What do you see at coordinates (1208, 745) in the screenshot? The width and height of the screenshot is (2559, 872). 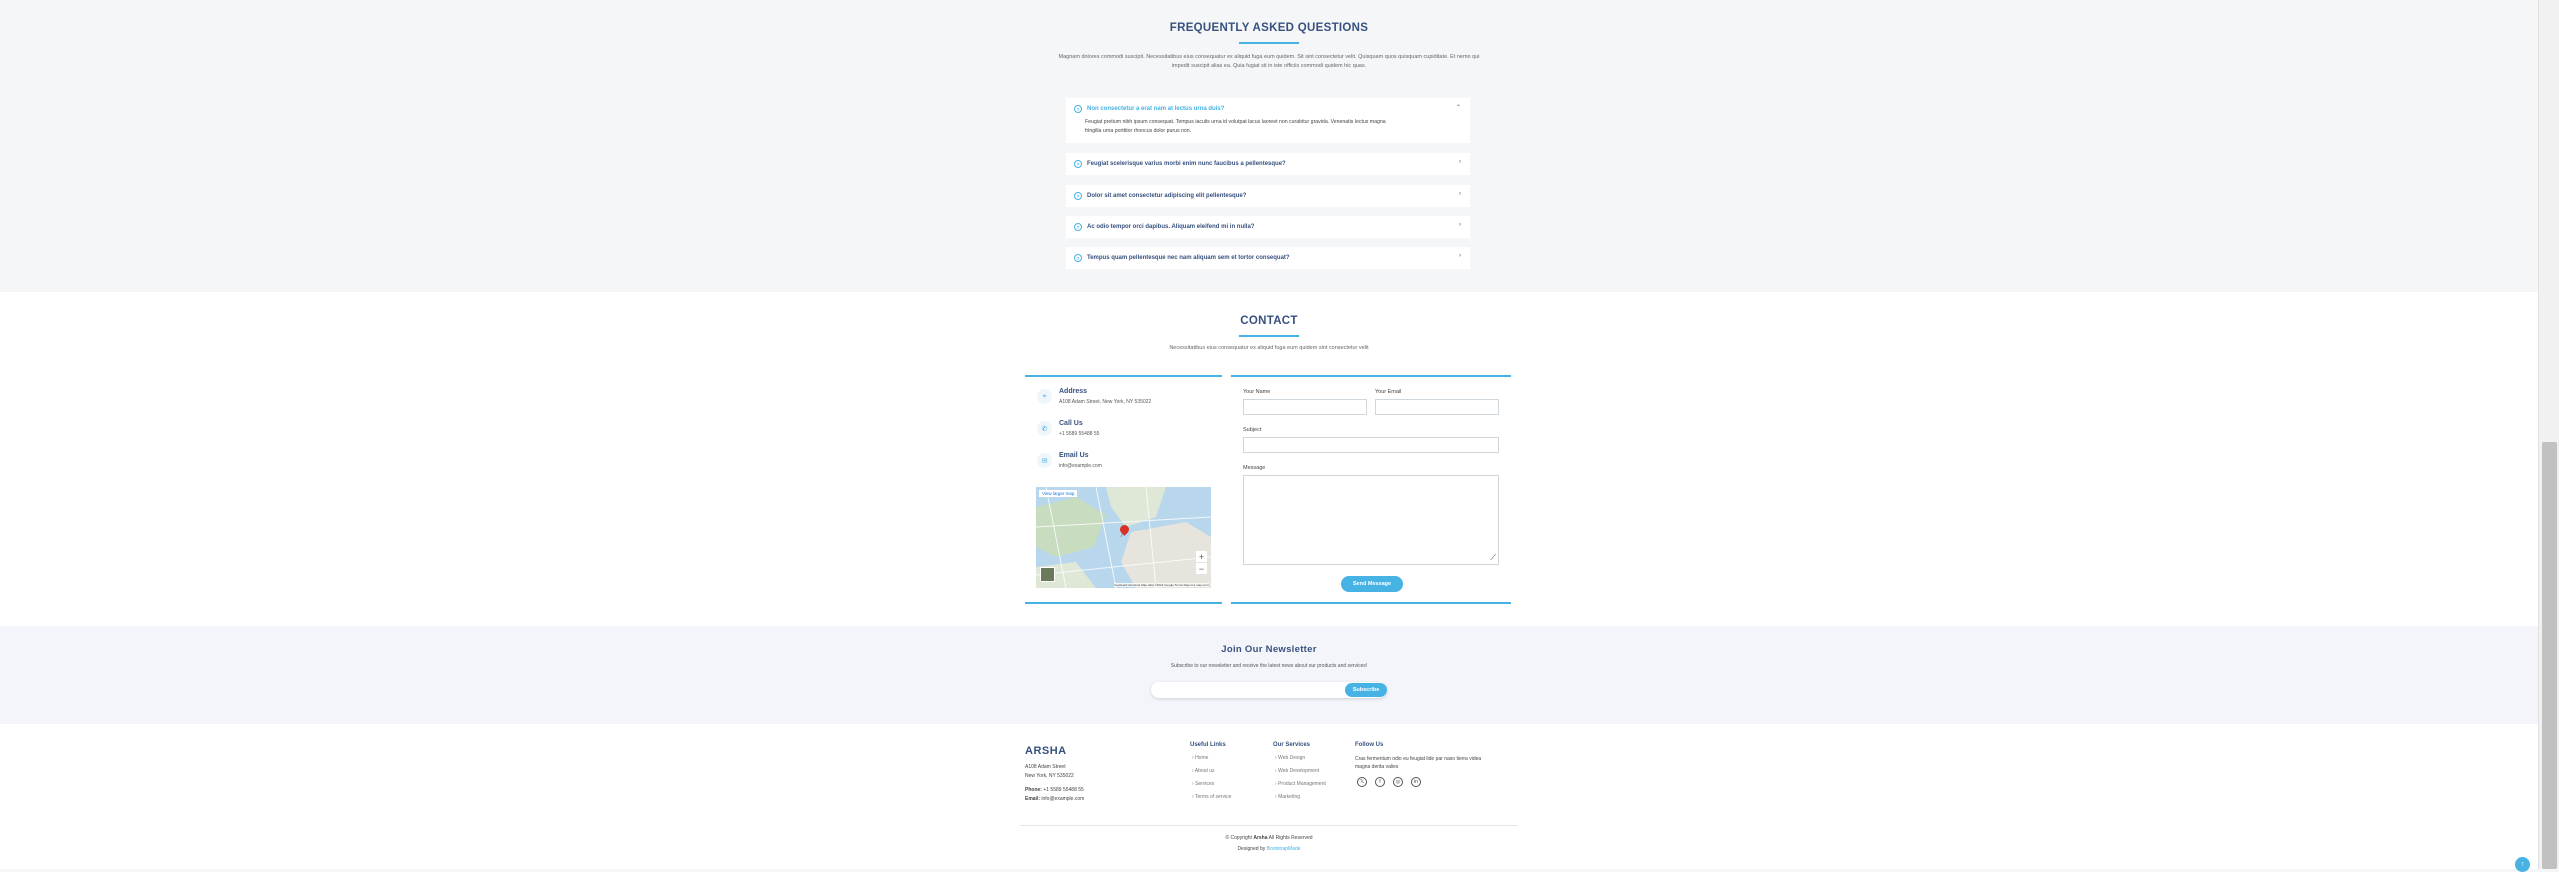 I see `useful-links-title: Useful Links` at bounding box center [1208, 745].